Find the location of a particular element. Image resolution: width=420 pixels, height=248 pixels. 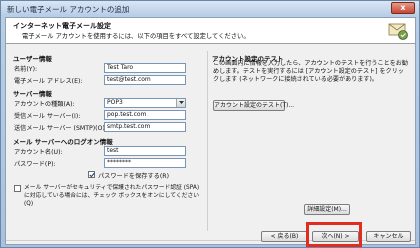

back-button: < 戻る(B) is located at coordinates (284, 236).